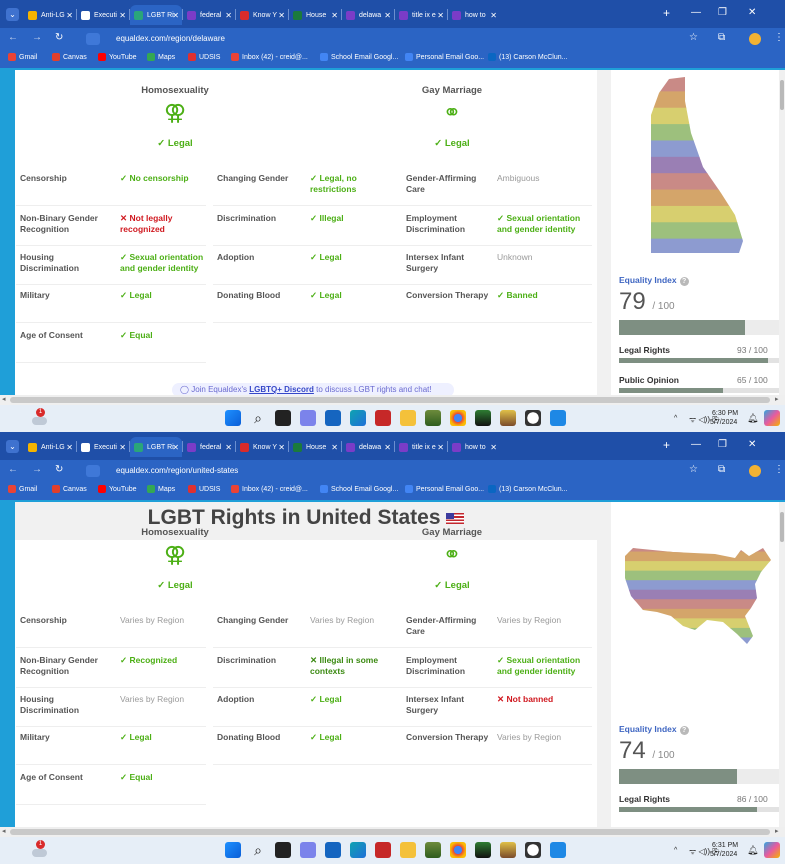 The image size is (785, 864). I want to click on url-input: equaldex.com/region/united-states, so click(388, 471).